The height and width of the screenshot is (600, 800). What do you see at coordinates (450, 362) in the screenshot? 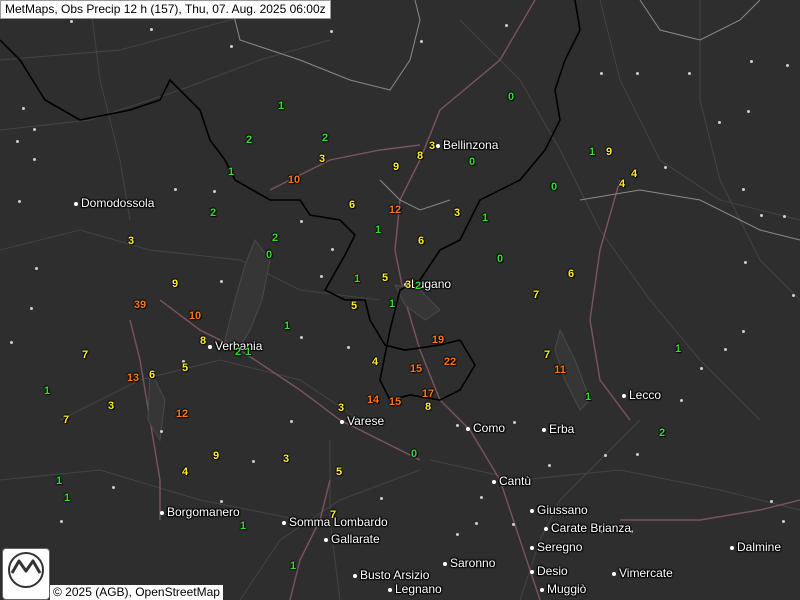
I see `precip-value: 22` at bounding box center [450, 362].